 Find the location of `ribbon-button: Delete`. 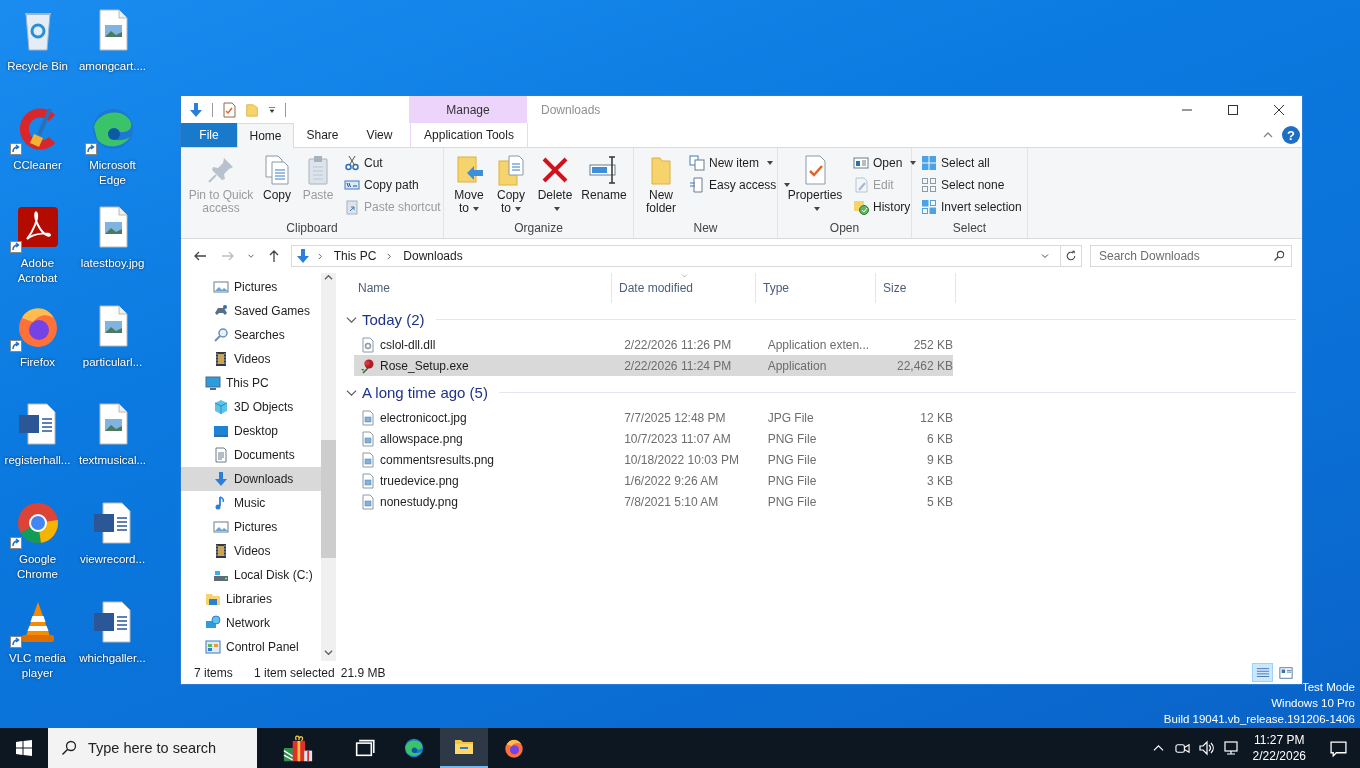

ribbon-button: Delete is located at coordinates (555, 184).